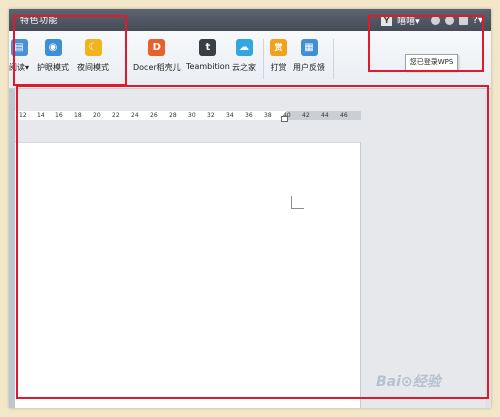 The height and width of the screenshot is (417, 500). I want to click on highlight-box-right, so click(426, 43).